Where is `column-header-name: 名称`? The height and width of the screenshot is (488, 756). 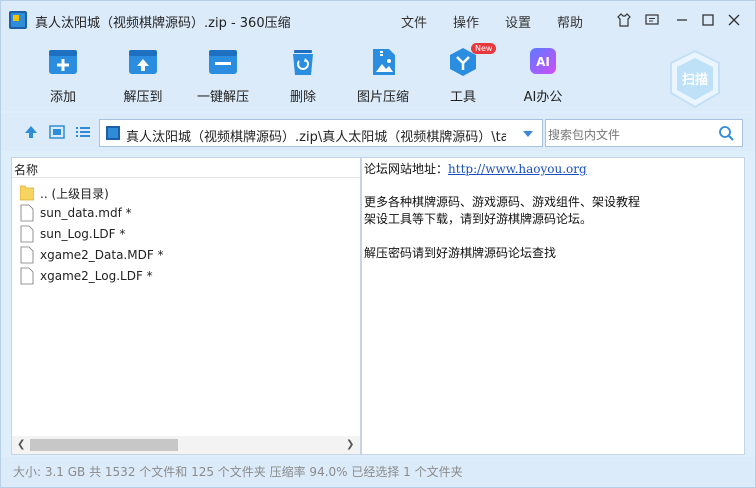
column-header-name: 名称 is located at coordinates (186, 168).